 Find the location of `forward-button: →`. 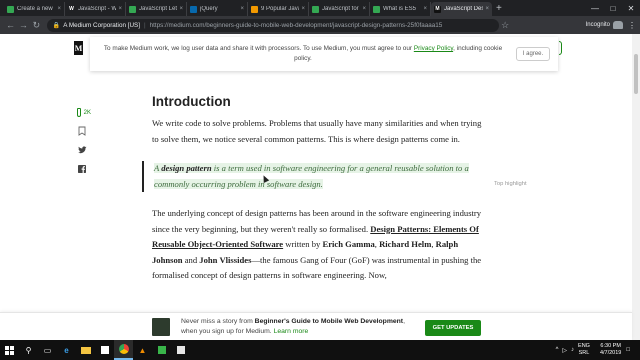

forward-button: → is located at coordinates (23, 25).